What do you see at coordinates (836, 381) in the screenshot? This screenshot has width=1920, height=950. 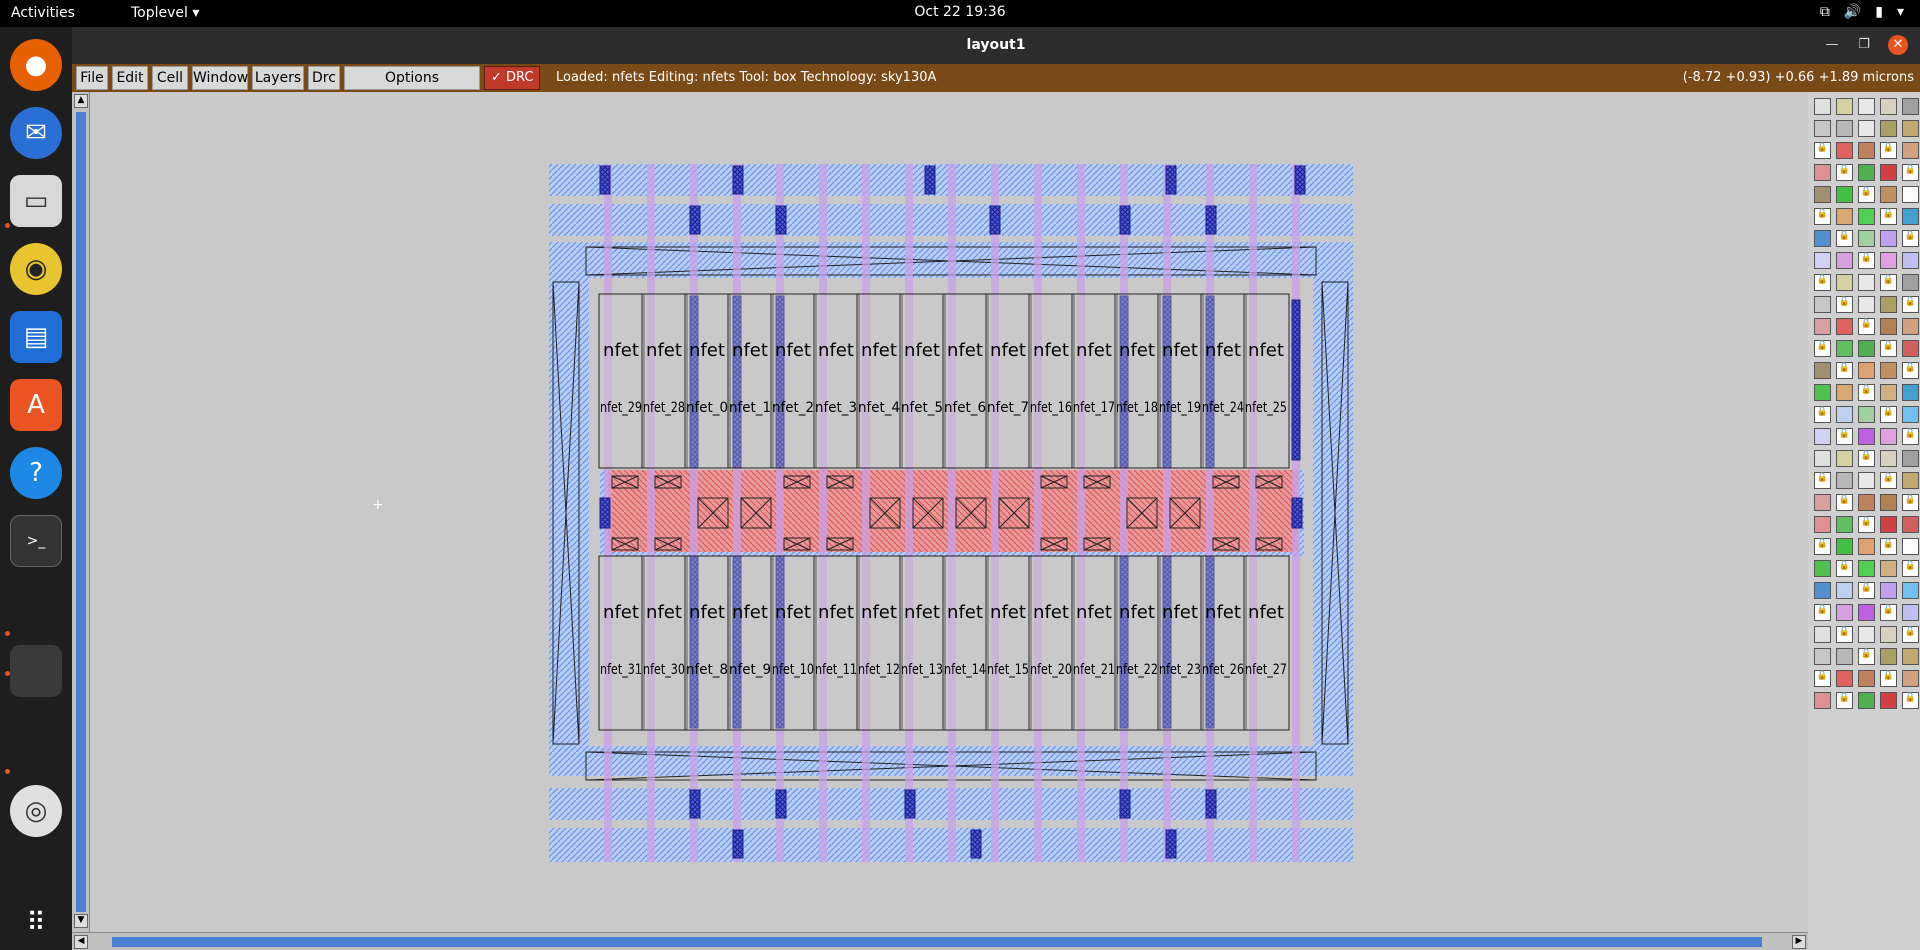 I see `nfet-cell-top-5: nfet nfet_3` at bounding box center [836, 381].